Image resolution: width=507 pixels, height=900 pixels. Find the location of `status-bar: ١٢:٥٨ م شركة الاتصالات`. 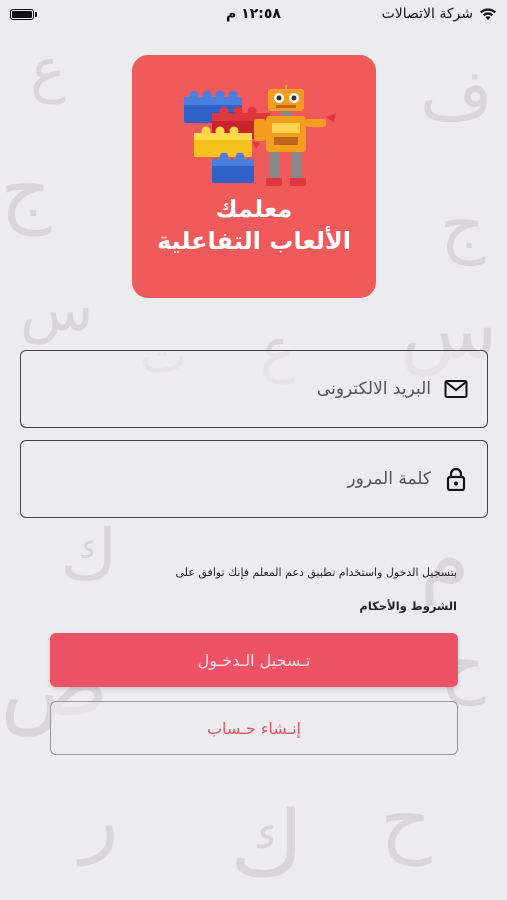

status-bar: ١٢:٥٨ م شركة الاتصالات is located at coordinates (253, 14).